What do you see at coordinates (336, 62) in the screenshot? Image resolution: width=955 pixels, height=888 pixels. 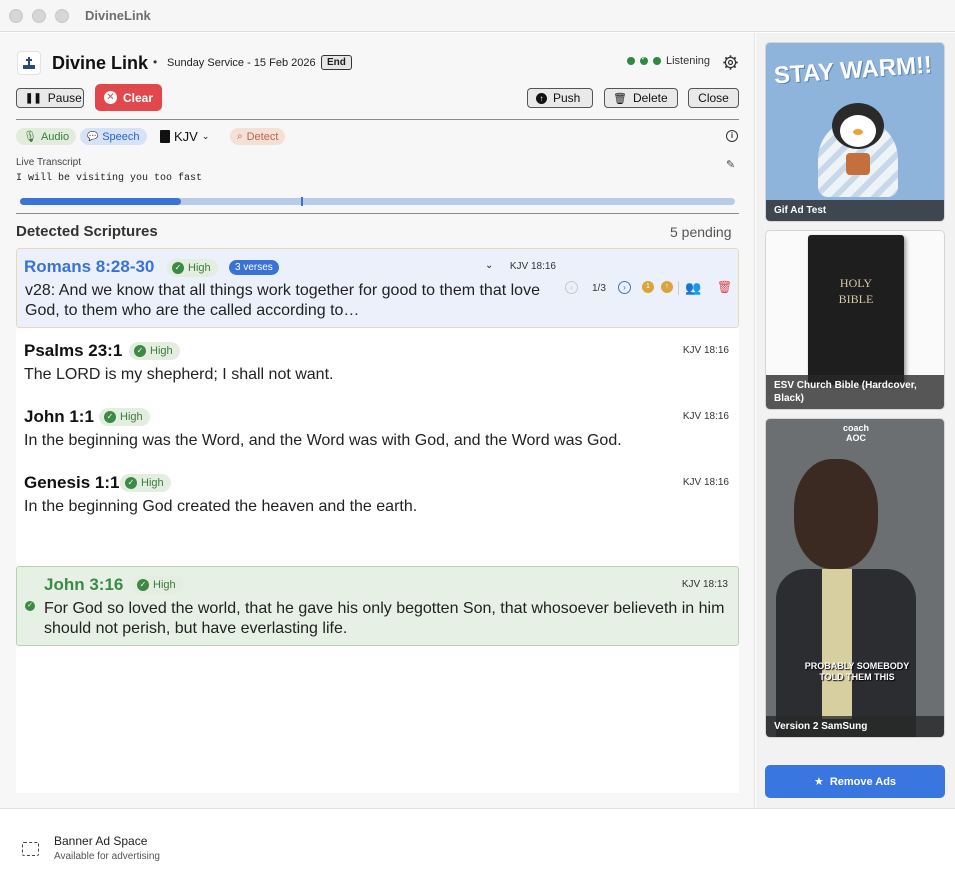 I see `end-service-button: End` at bounding box center [336, 62].